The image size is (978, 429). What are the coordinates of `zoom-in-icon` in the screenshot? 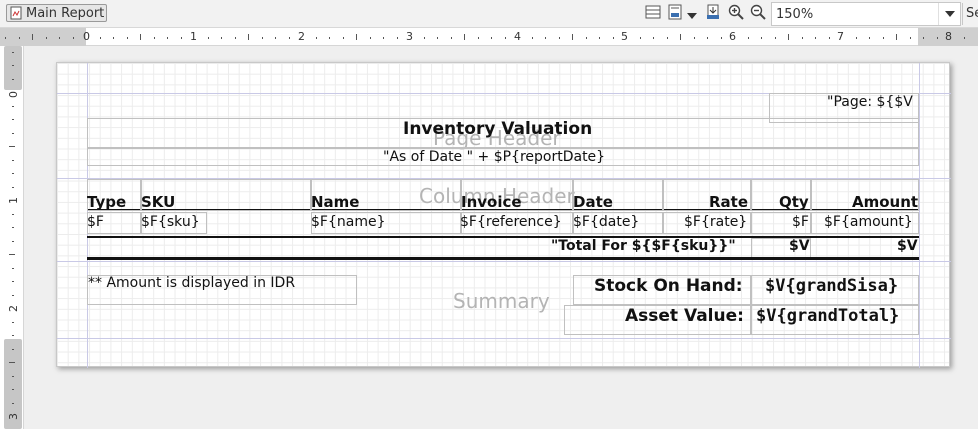 It's located at (736, 14).